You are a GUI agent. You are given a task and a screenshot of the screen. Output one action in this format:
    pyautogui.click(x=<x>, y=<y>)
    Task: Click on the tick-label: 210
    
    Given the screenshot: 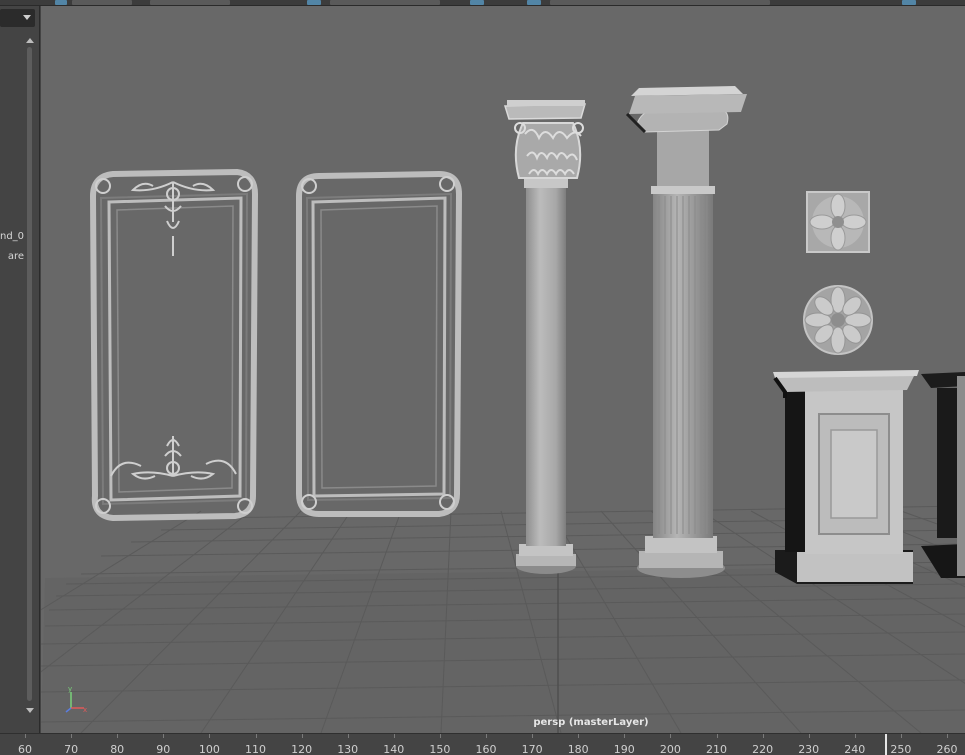 What is the action you would take?
    pyautogui.click(x=716, y=749)
    